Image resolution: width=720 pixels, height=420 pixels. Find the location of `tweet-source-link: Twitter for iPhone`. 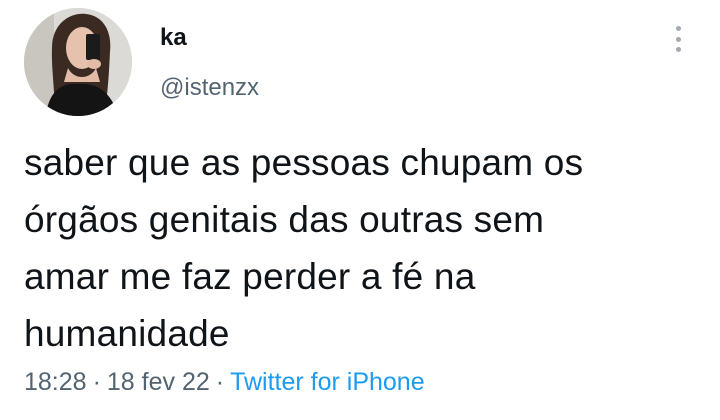

tweet-source-link: Twitter for iPhone is located at coordinates (327, 382).